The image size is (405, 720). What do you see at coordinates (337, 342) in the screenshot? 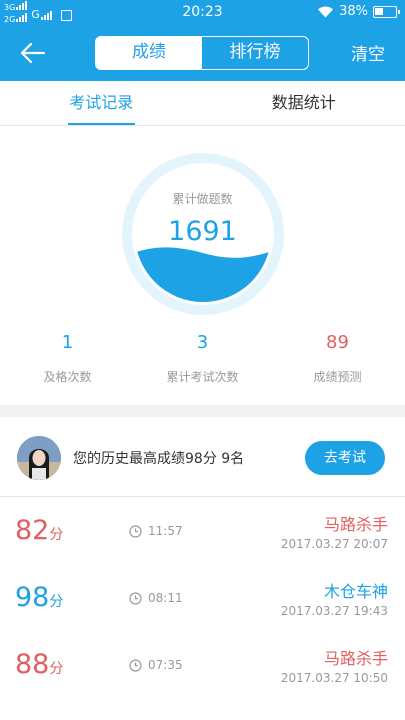
I see `stat-value: 89` at bounding box center [337, 342].